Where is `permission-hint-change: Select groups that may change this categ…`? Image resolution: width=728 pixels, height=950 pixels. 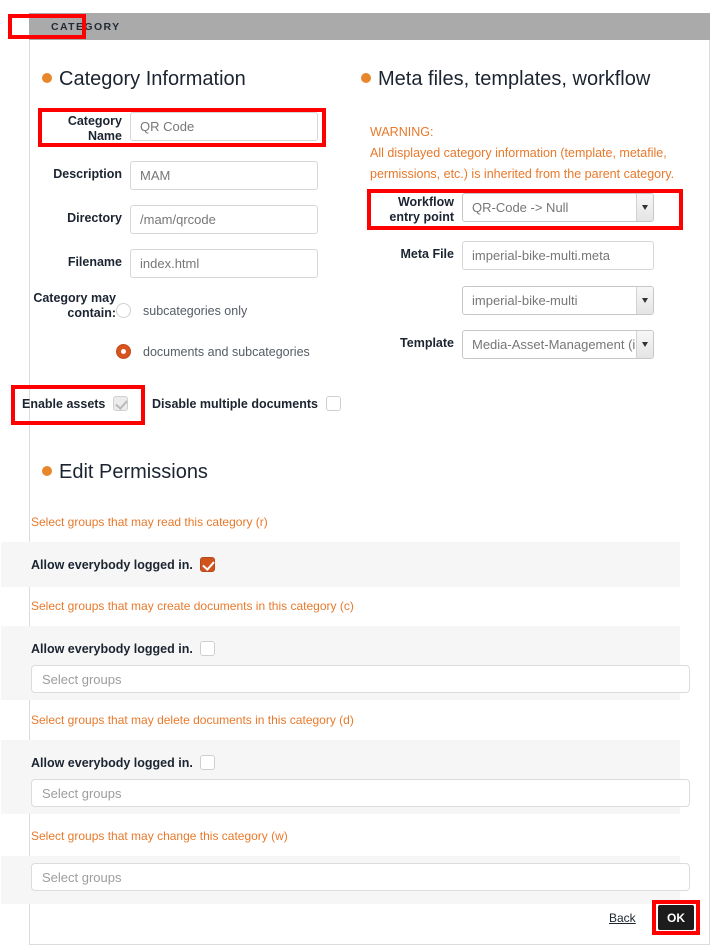 permission-hint-change: Select groups that may change this categ… is located at coordinates (159, 836).